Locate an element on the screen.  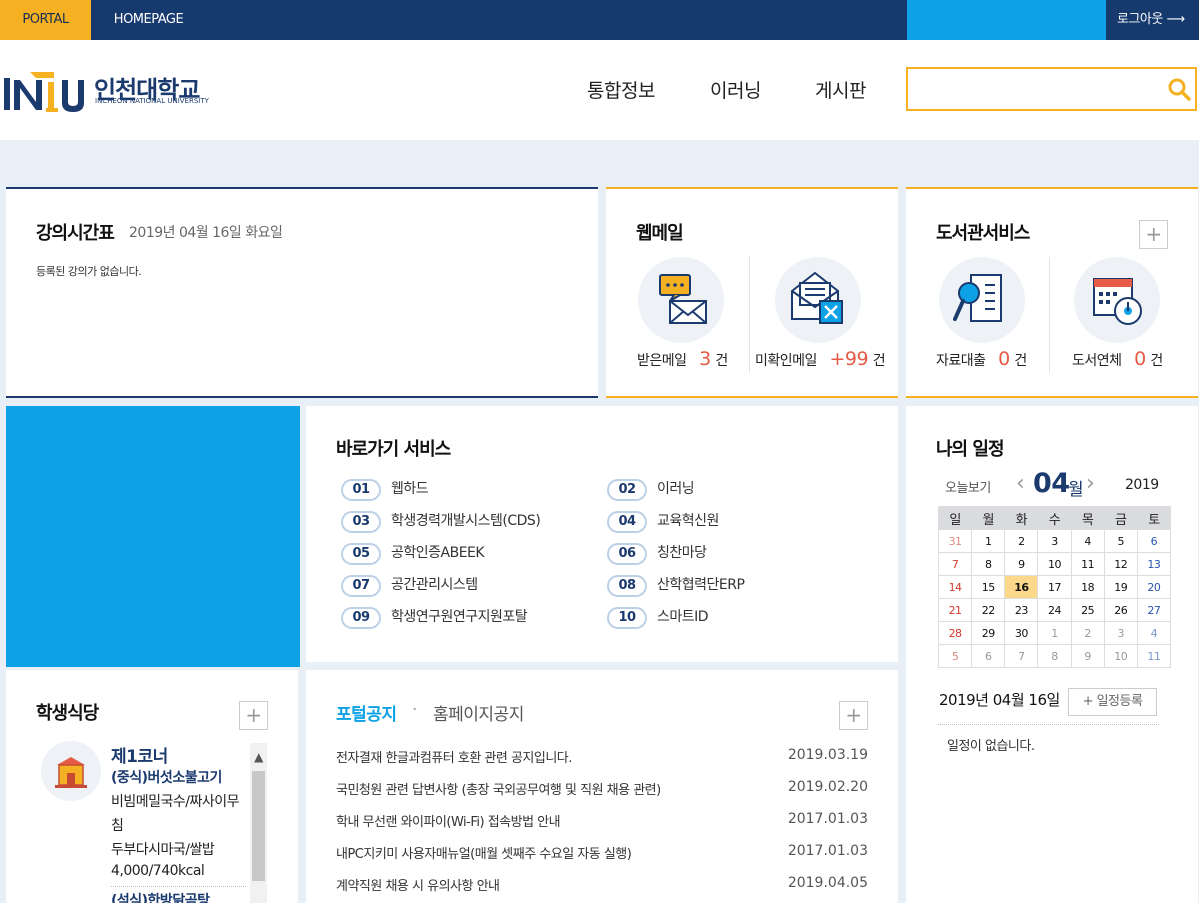
shortcut-number: 02 is located at coordinates (627, 490).